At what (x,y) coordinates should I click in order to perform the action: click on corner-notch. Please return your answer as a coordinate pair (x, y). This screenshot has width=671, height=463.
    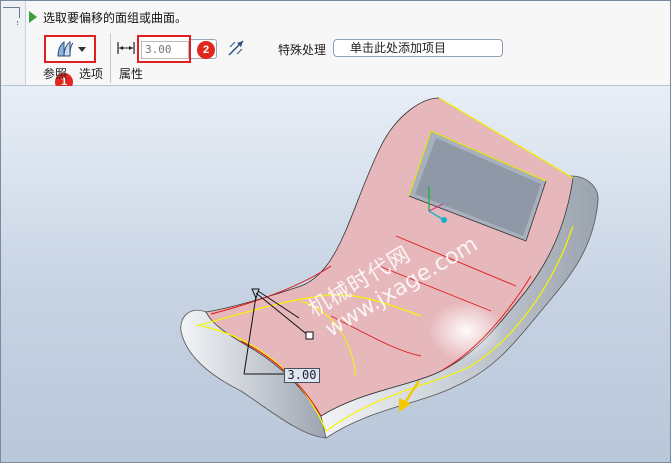
    Looking at the image, I should click on (11, 12).